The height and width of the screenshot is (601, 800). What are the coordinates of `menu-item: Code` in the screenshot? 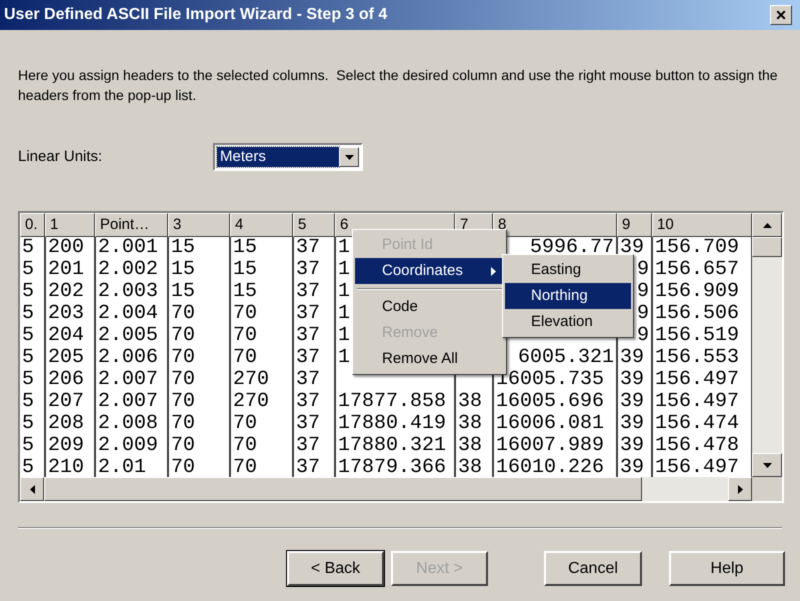 It's located at (429, 307).